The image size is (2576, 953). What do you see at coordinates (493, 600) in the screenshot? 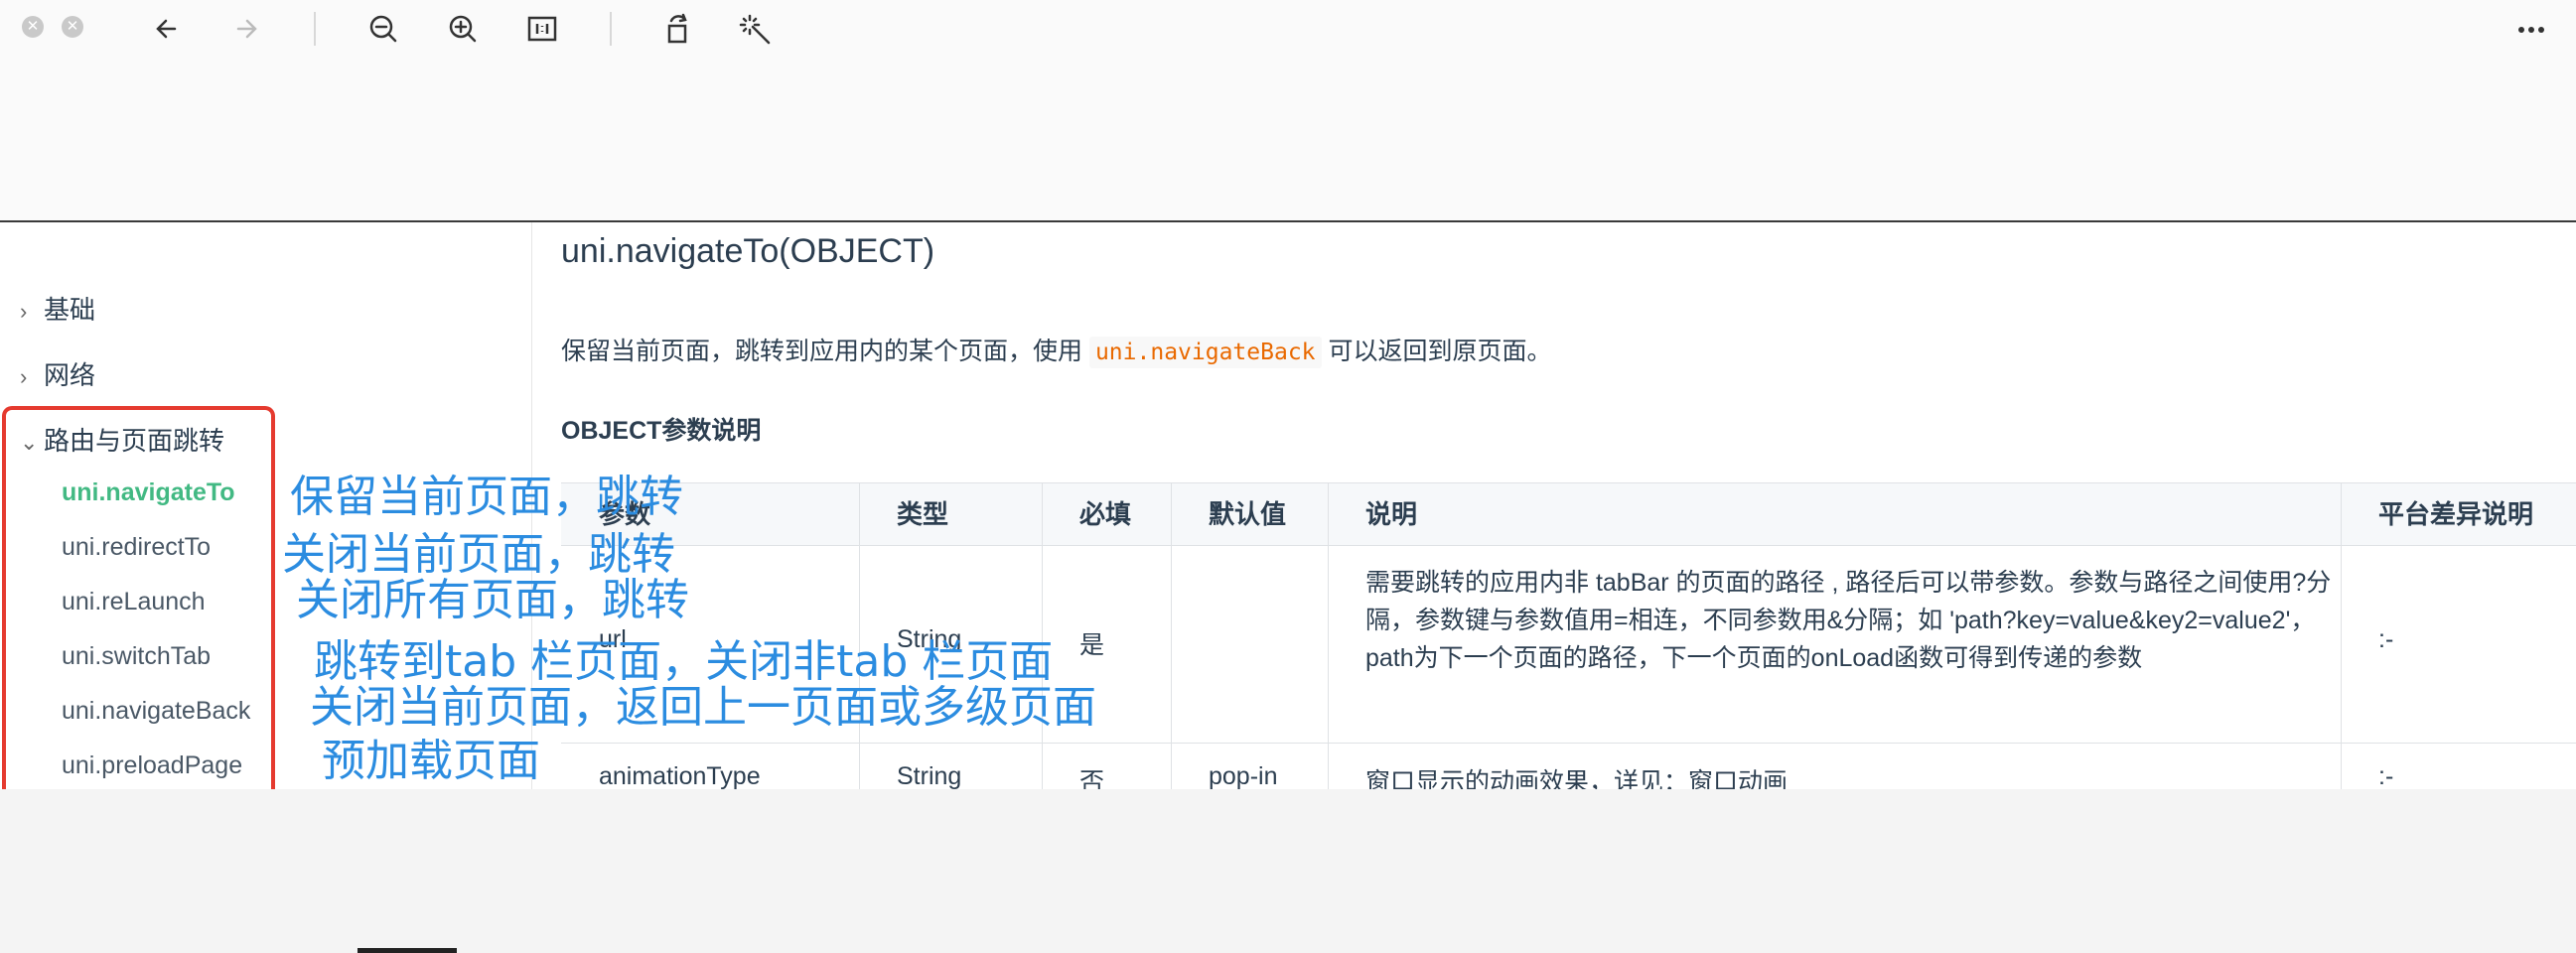
I see `annotation: 关闭所有页面，跳转` at bounding box center [493, 600].